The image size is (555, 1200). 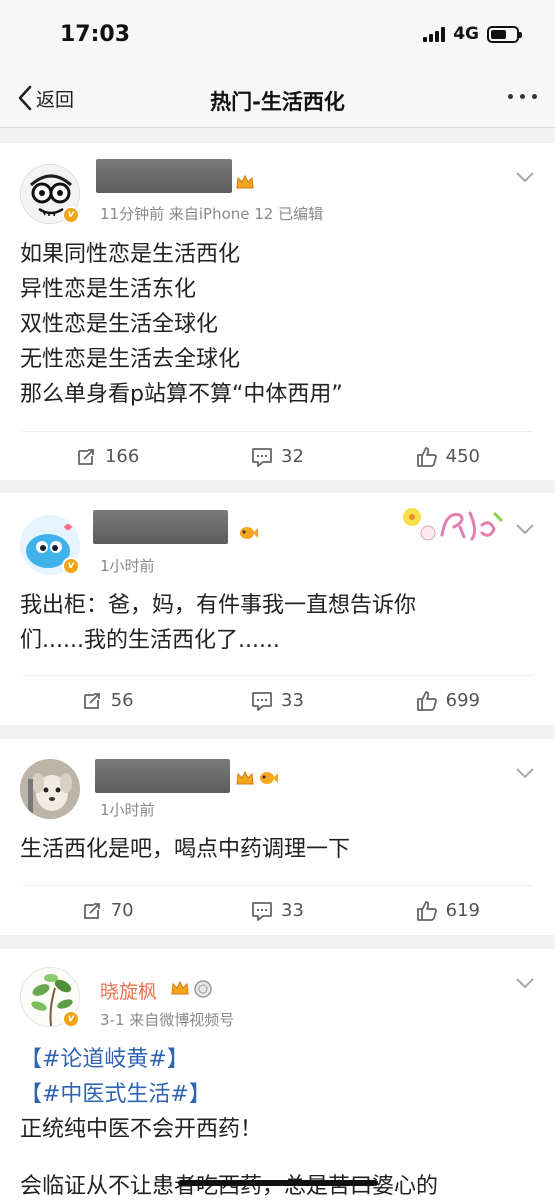 I want to click on status-indicators: 4G, so click(x=472, y=34).